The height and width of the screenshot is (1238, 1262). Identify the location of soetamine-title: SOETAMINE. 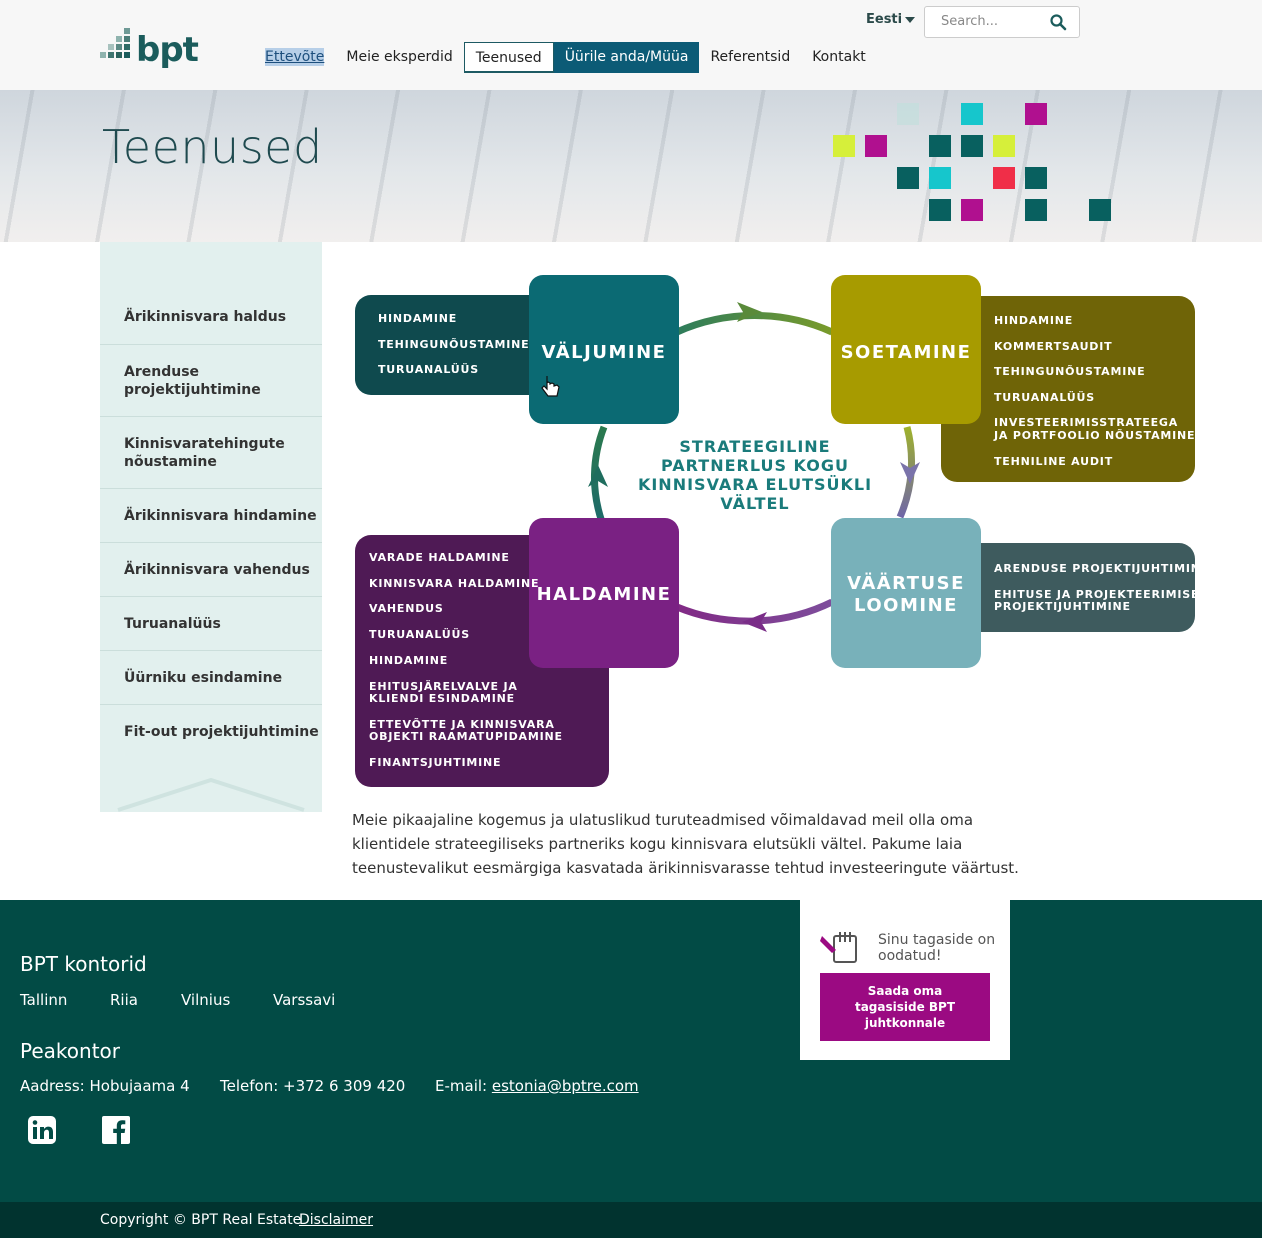
(906, 352).